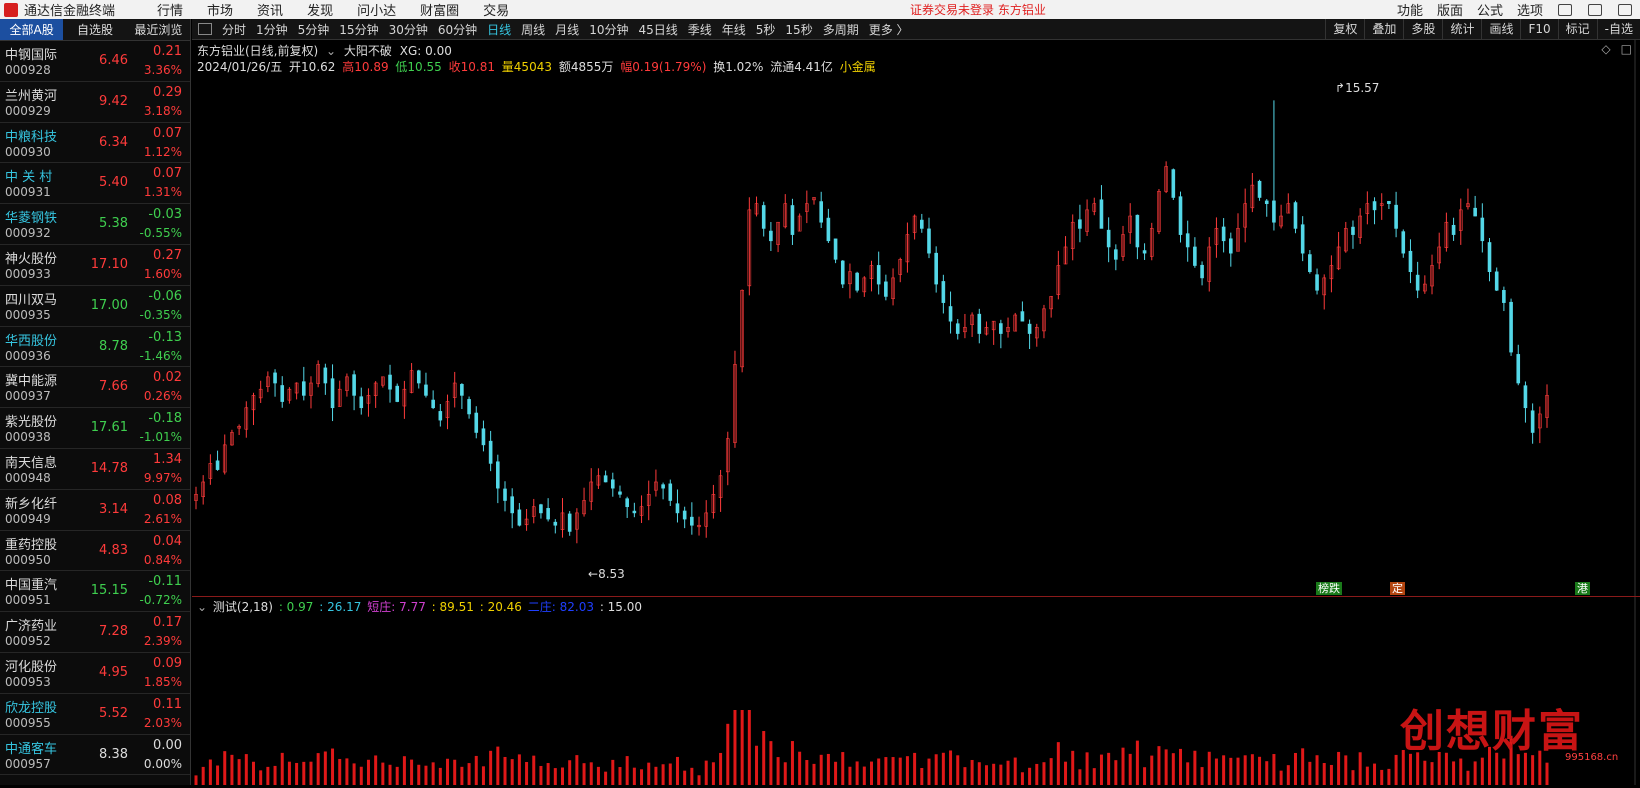  Describe the element at coordinates (220, 9) in the screenshot. I see `menu-item-shichang: 市场` at that location.